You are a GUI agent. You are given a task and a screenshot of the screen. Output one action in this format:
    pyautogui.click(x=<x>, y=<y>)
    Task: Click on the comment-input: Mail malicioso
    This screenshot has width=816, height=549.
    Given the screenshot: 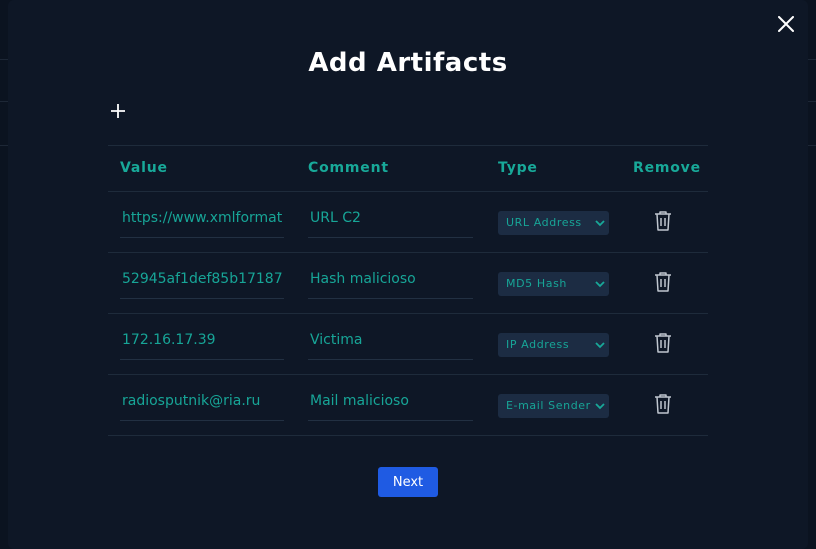 What is the action you would take?
    pyautogui.click(x=390, y=401)
    